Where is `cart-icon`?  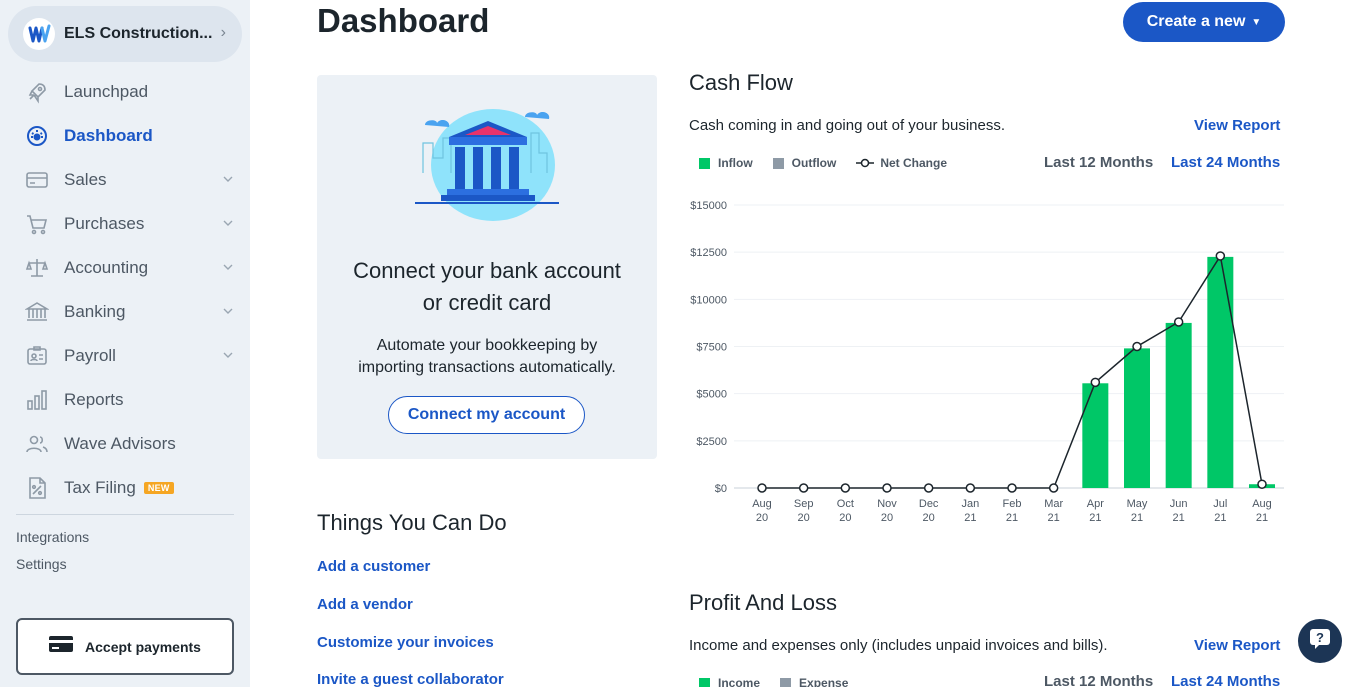 cart-icon is located at coordinates (37, 224).